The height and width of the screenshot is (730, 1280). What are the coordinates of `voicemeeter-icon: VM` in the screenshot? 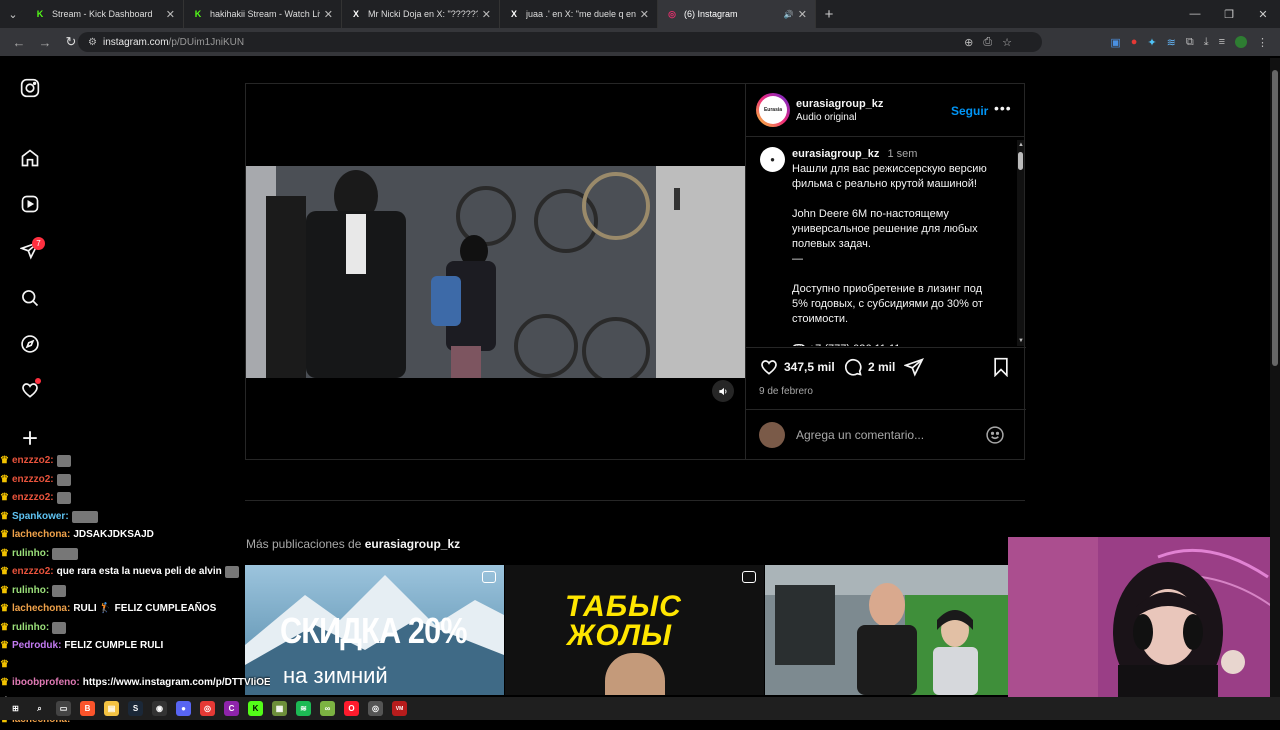 It's located at (399, 708).